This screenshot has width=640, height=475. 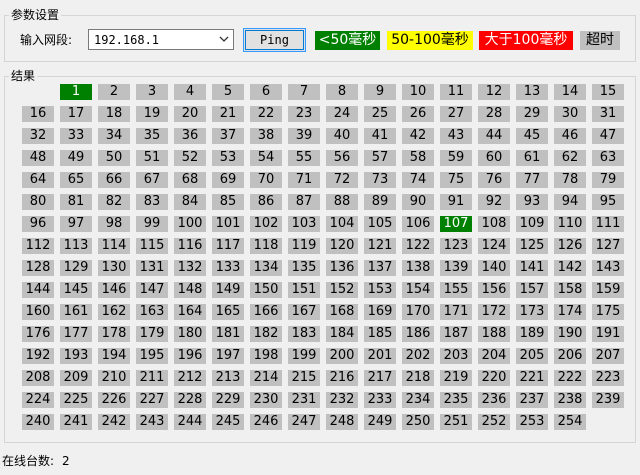 I want to click on host-cell-15: 15, so click(x=608, y=92).